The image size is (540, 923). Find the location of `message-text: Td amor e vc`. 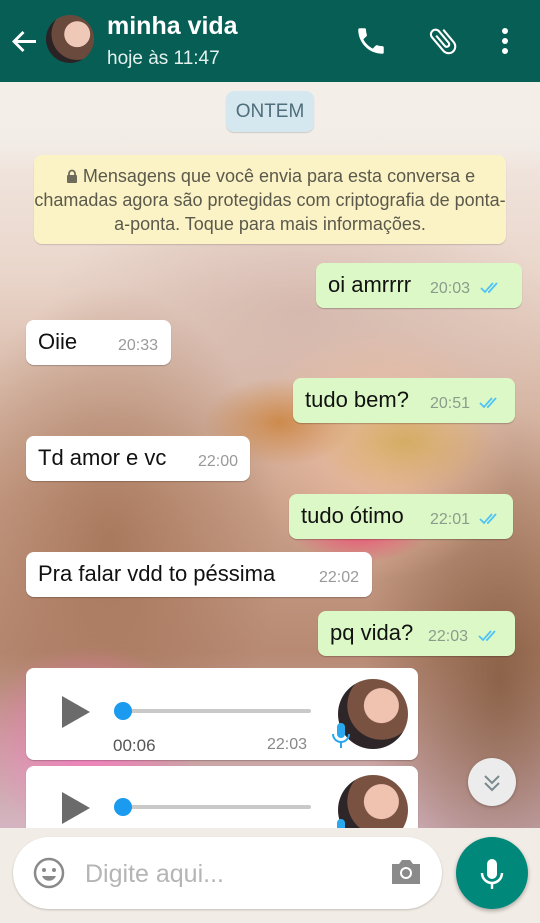

message-text: Td amor e vc is located at coordinates (102, 457).